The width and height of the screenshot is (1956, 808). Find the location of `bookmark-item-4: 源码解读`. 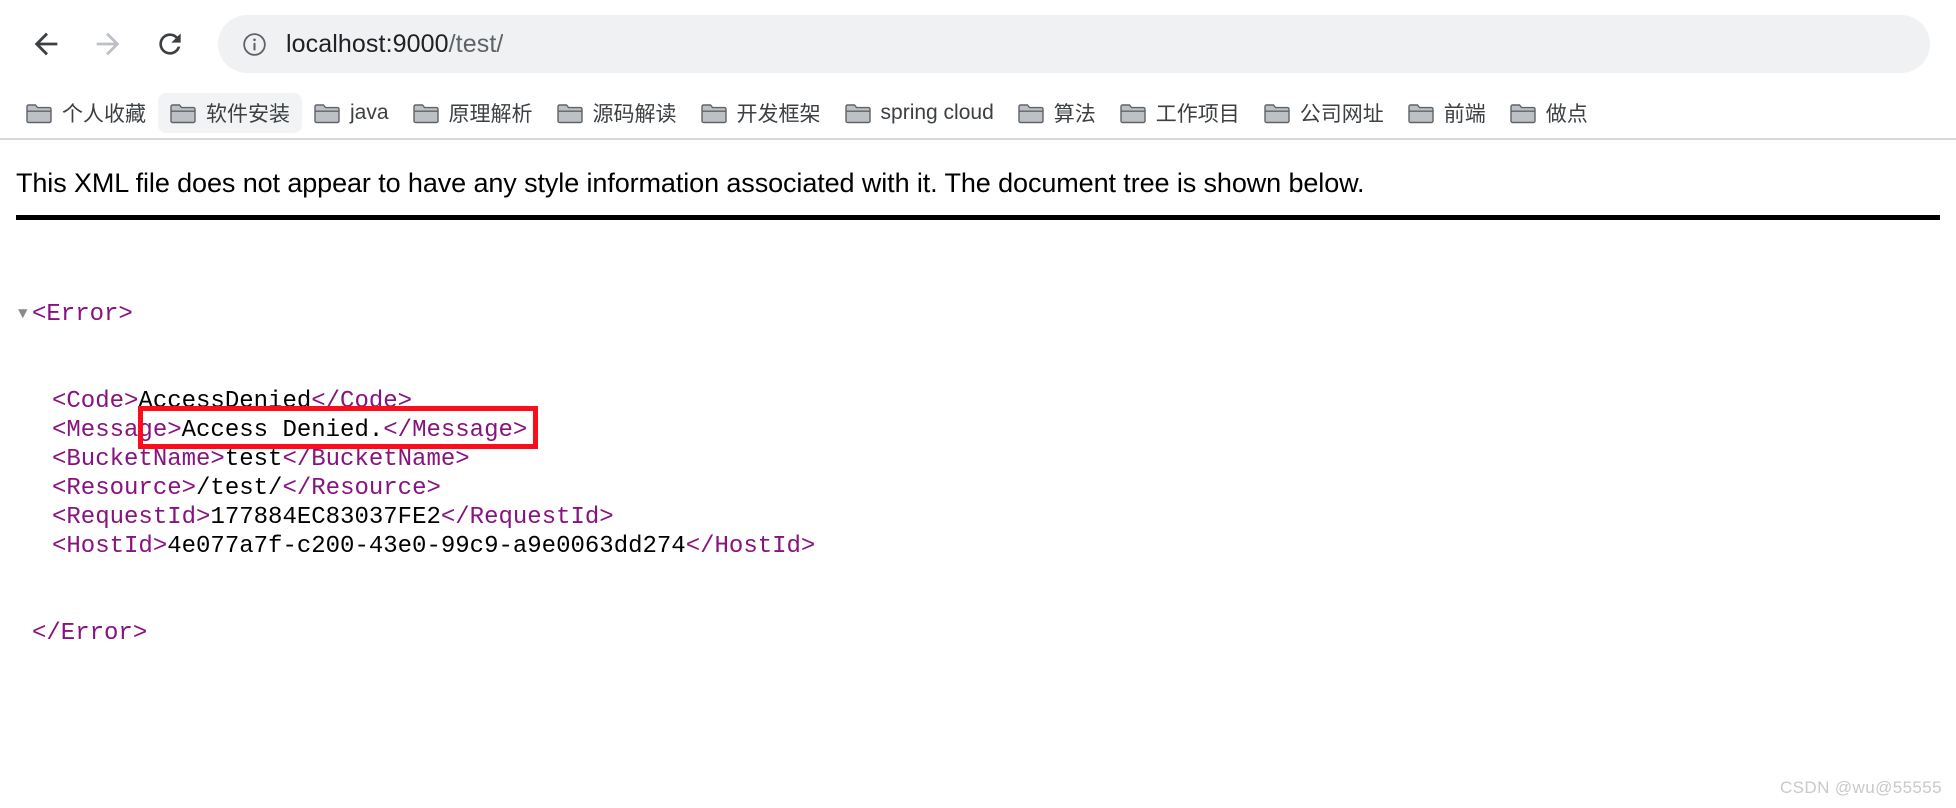

bookmark-item-4: 源码解读 is located at coordinates (617, 113).